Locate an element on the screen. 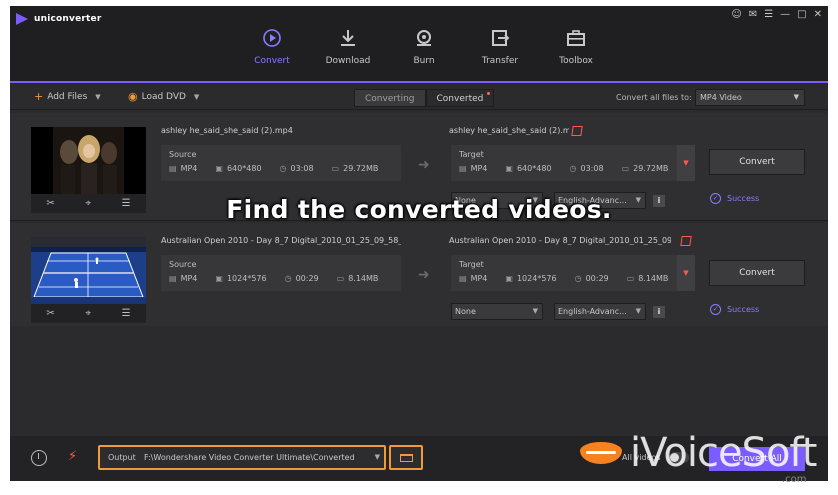 The height and width of the screenshot is (495, 838). target-size-value: 29.72MB is located at coordinates (651, 168).